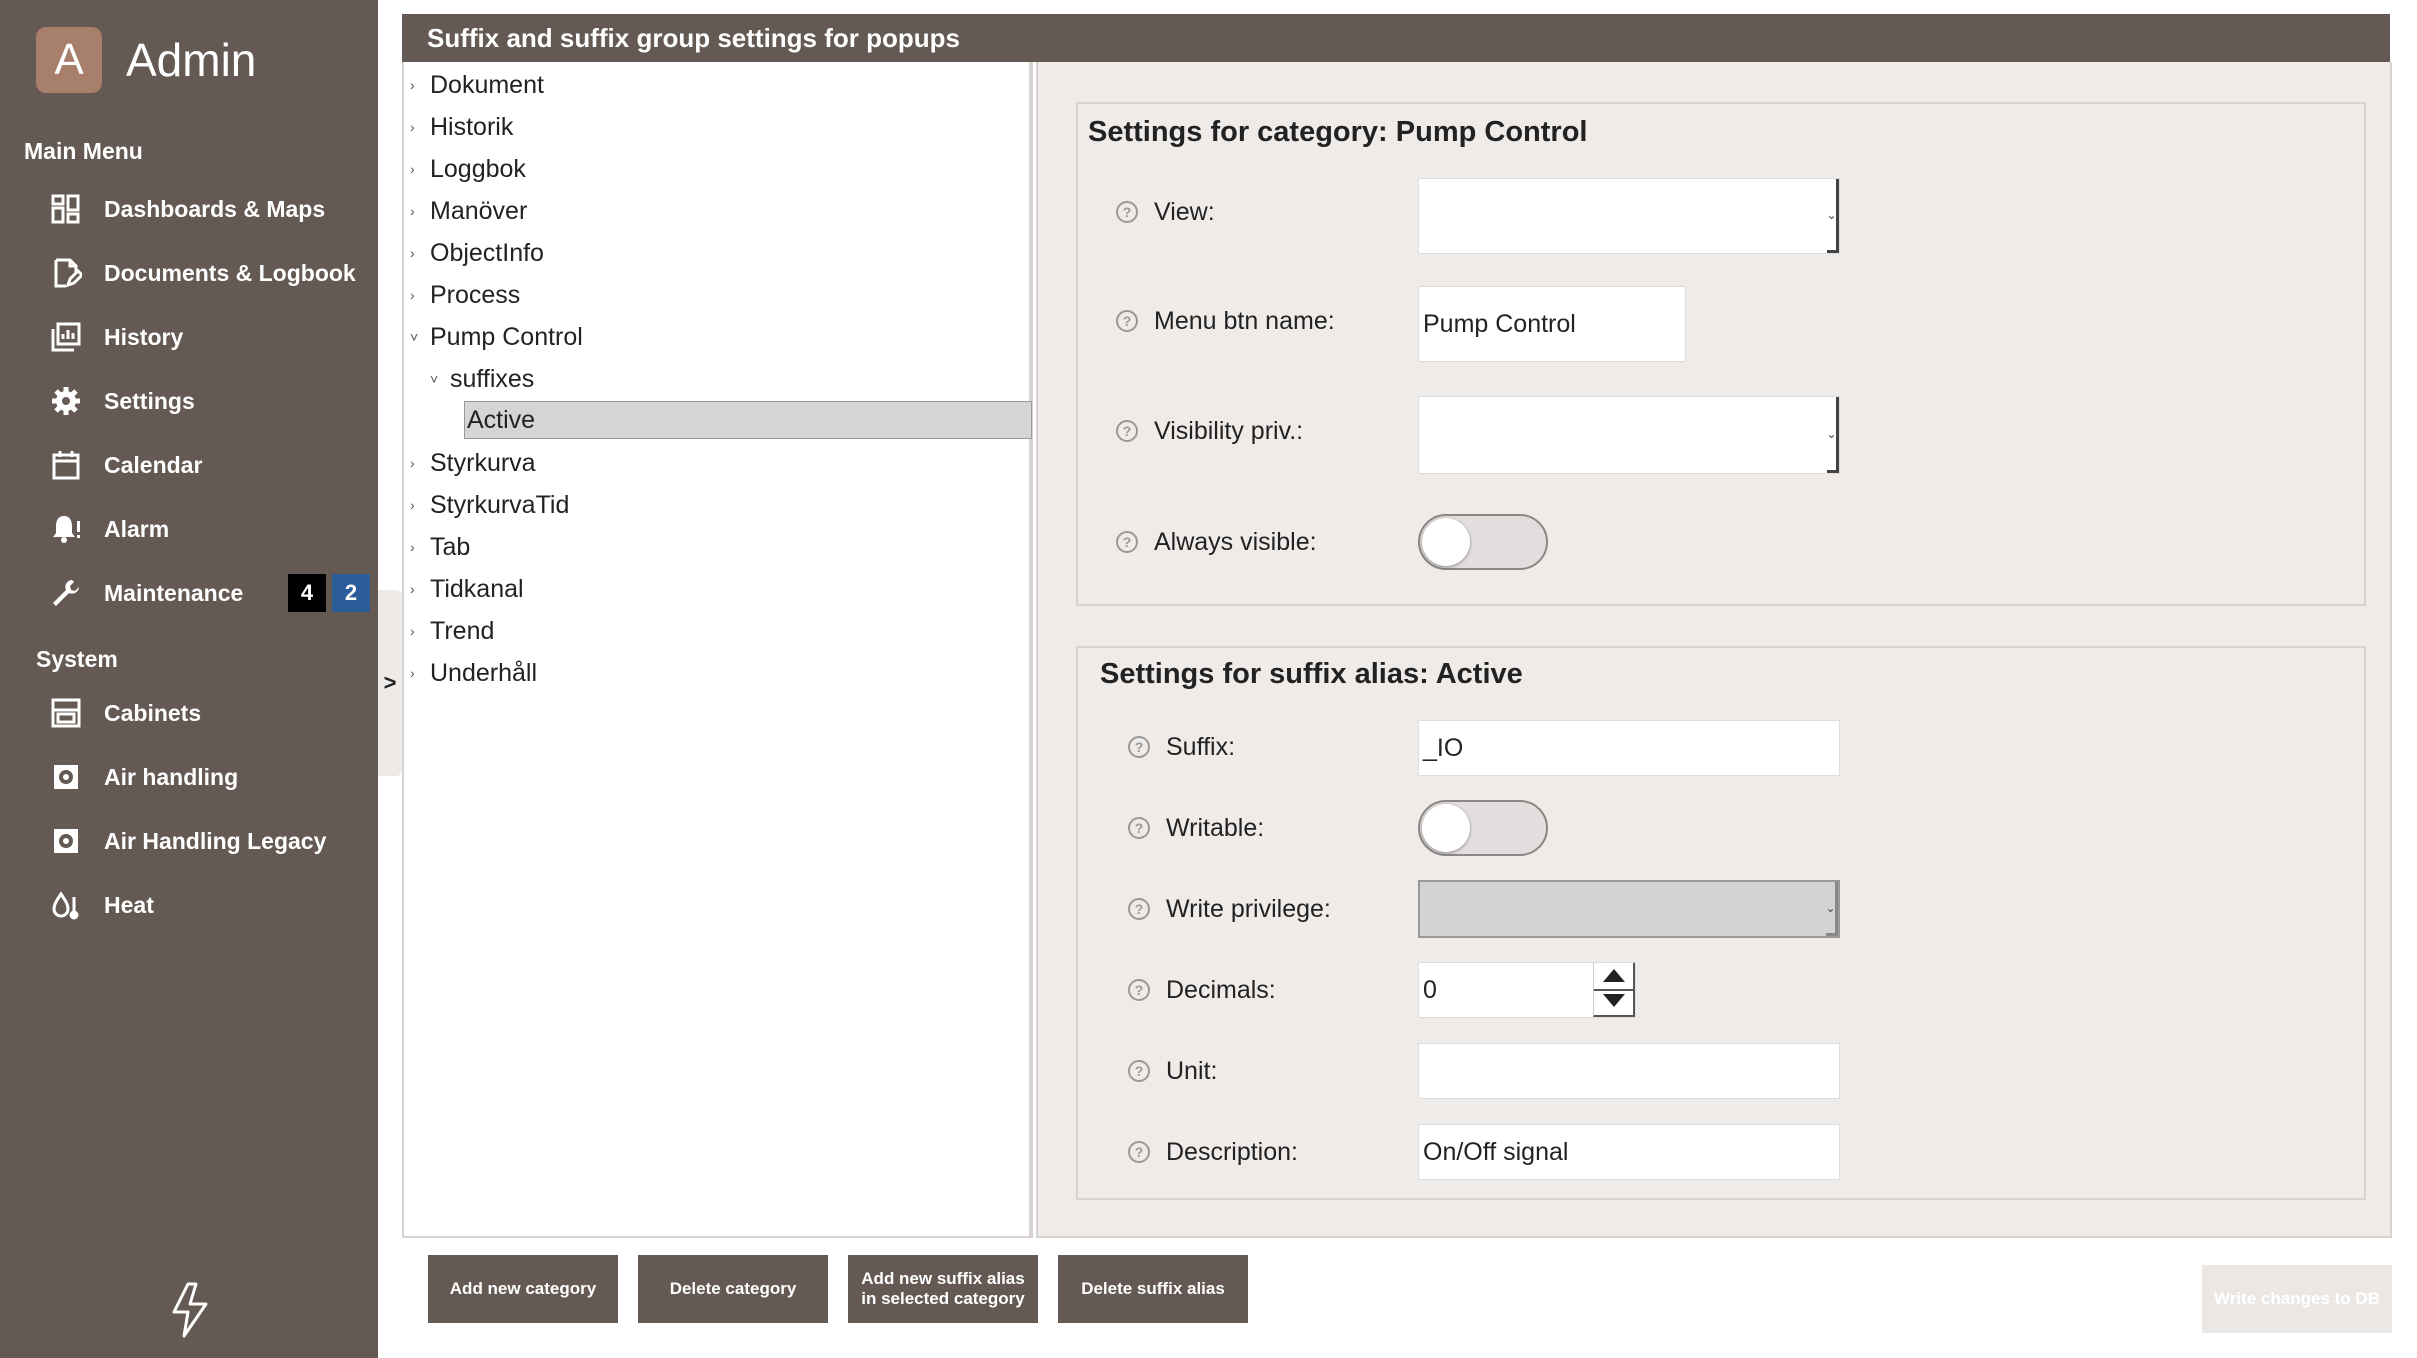 This screenshot has width=2417, height=1358. I want to click on system-heading: System, so click(77, 659).